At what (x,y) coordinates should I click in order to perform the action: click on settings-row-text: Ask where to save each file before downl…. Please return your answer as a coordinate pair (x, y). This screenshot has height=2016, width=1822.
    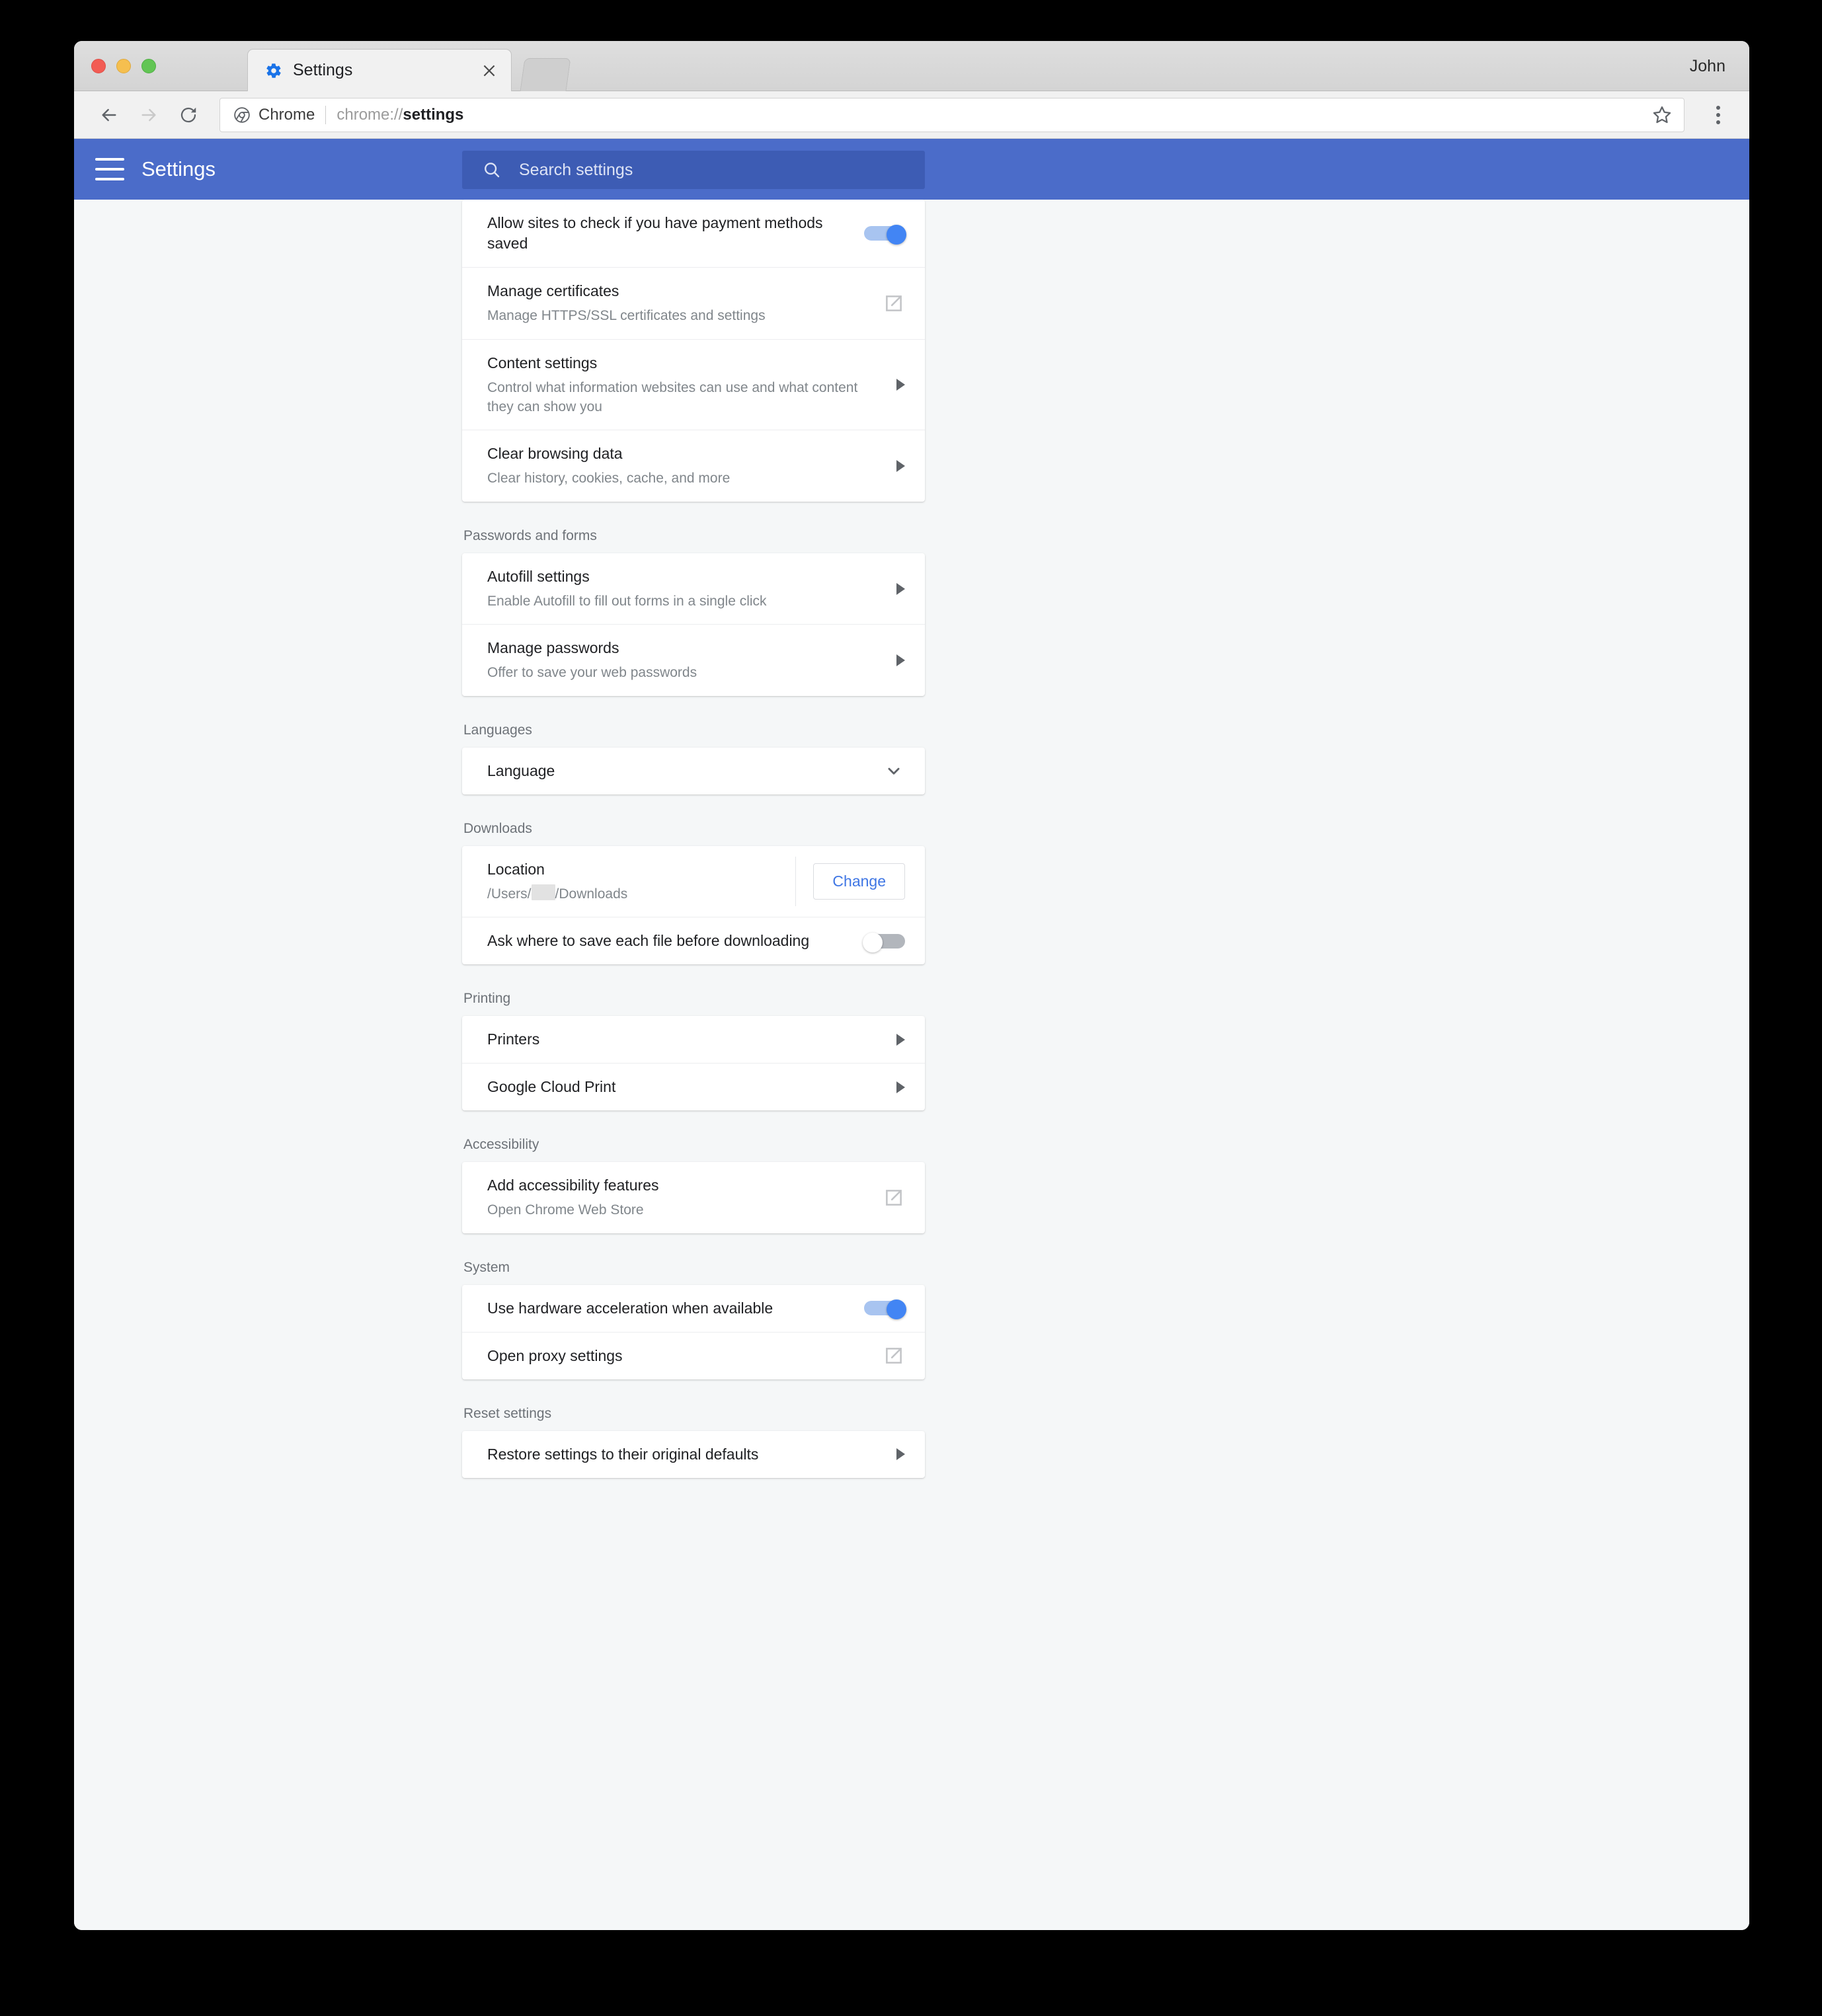
    Looking at the image, I should click on (669, 940).